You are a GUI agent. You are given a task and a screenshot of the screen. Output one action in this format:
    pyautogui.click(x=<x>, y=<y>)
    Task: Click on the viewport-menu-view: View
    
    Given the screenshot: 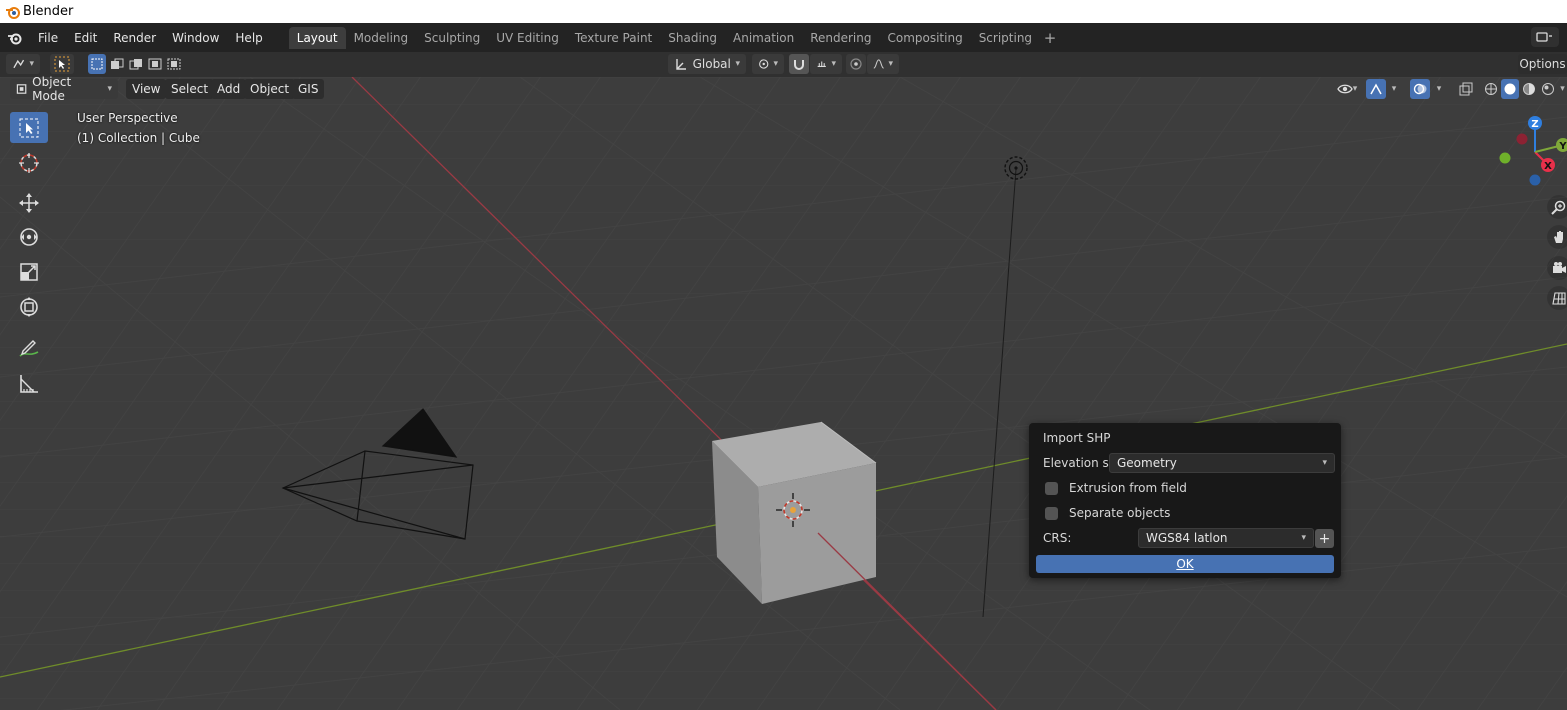 What is the action you would take?
    pyautogui.click(x=146, y=89)
    